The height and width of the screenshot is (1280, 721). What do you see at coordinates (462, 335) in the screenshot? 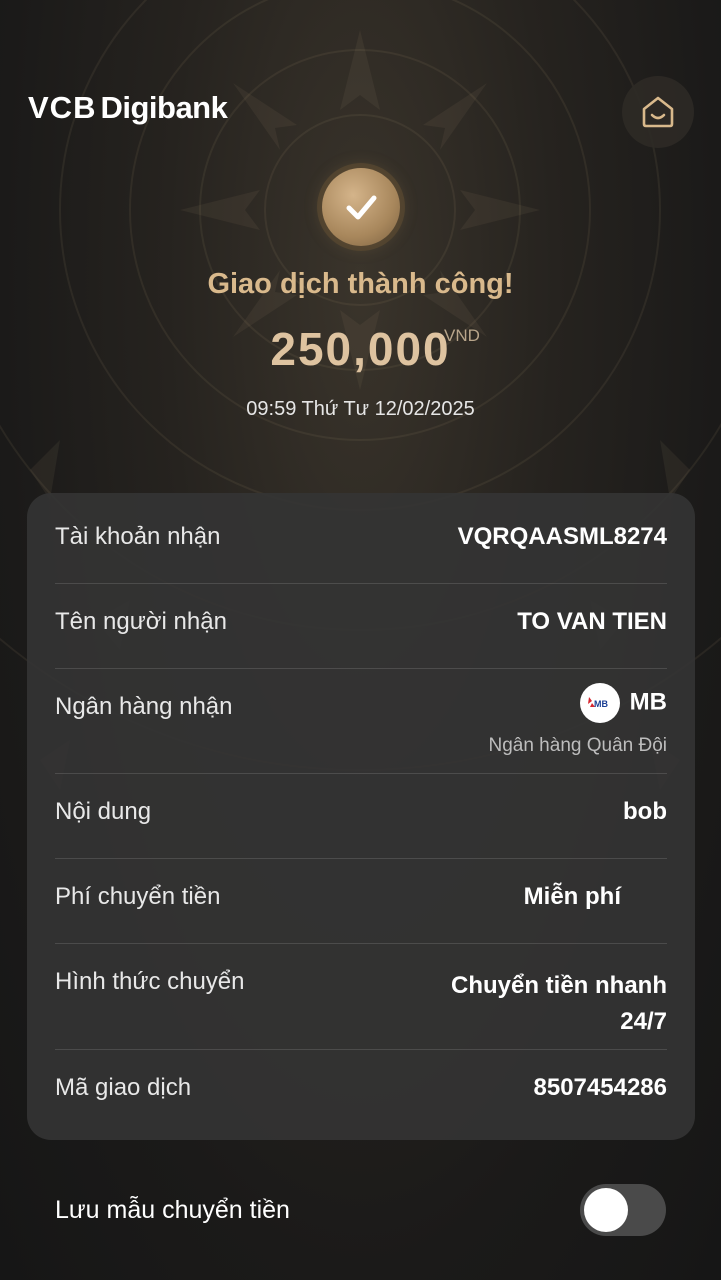
I see `currency-label: VND` at bounding box center [462, 335].